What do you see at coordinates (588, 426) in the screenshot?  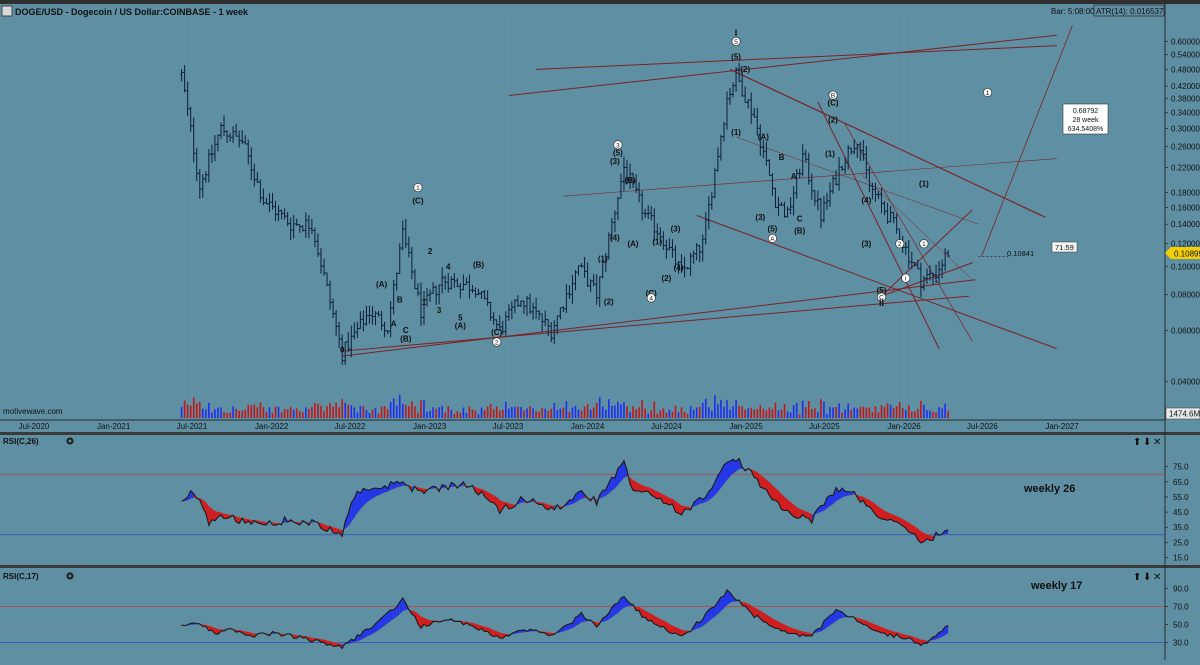 I see `x-tick-label: Jan-2024` at bounding box center [588, 426].